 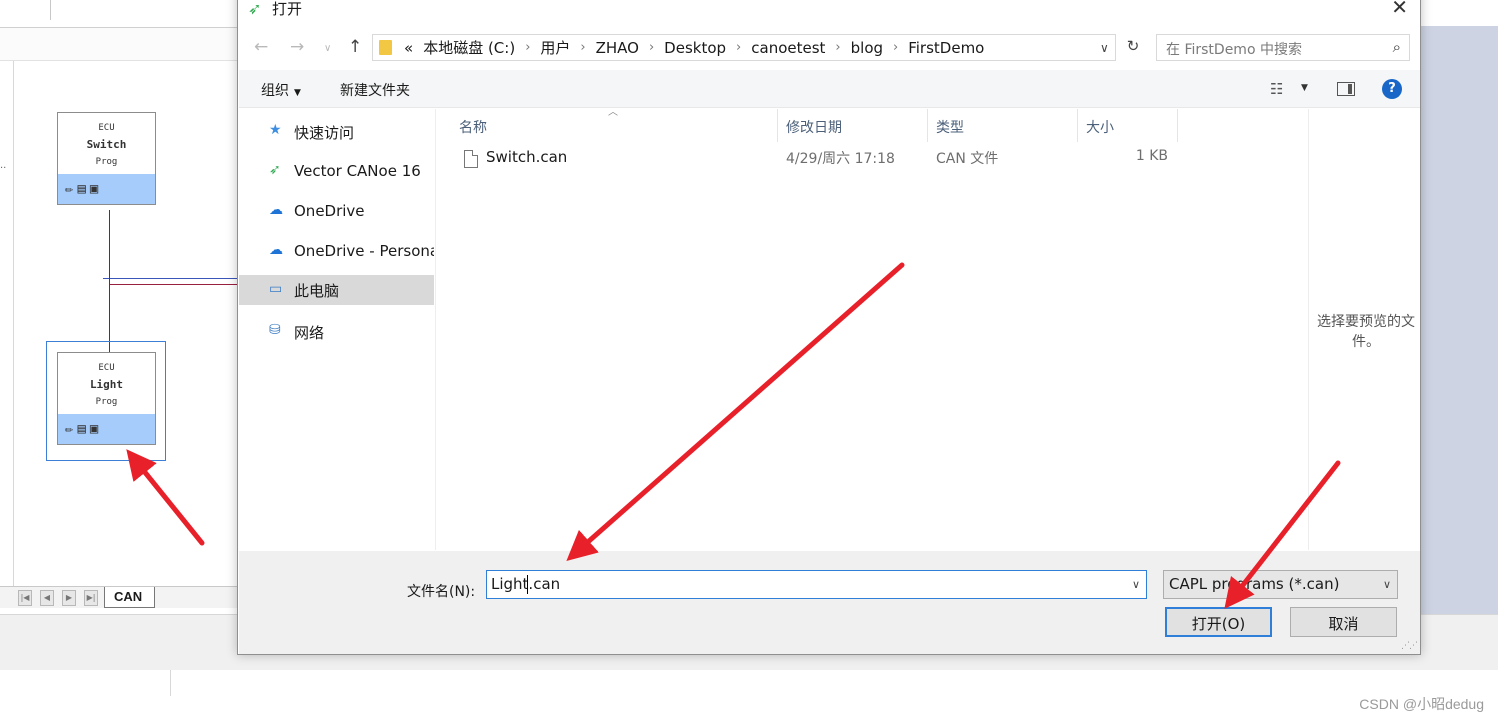 What do you see at coordinates (617, 48) in the screenshot?
I see `breadcrumb-segment: ZHAO` at bounding box center [617, 48].